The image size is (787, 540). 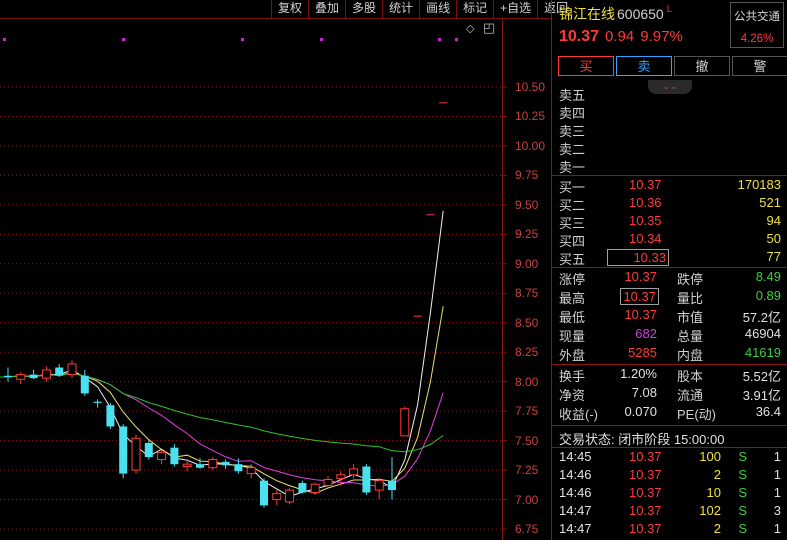 What do you see at coordinates (572, 149) in the screenshot?
I see `ask-label: 卖二` at bounding box center [572, 149].